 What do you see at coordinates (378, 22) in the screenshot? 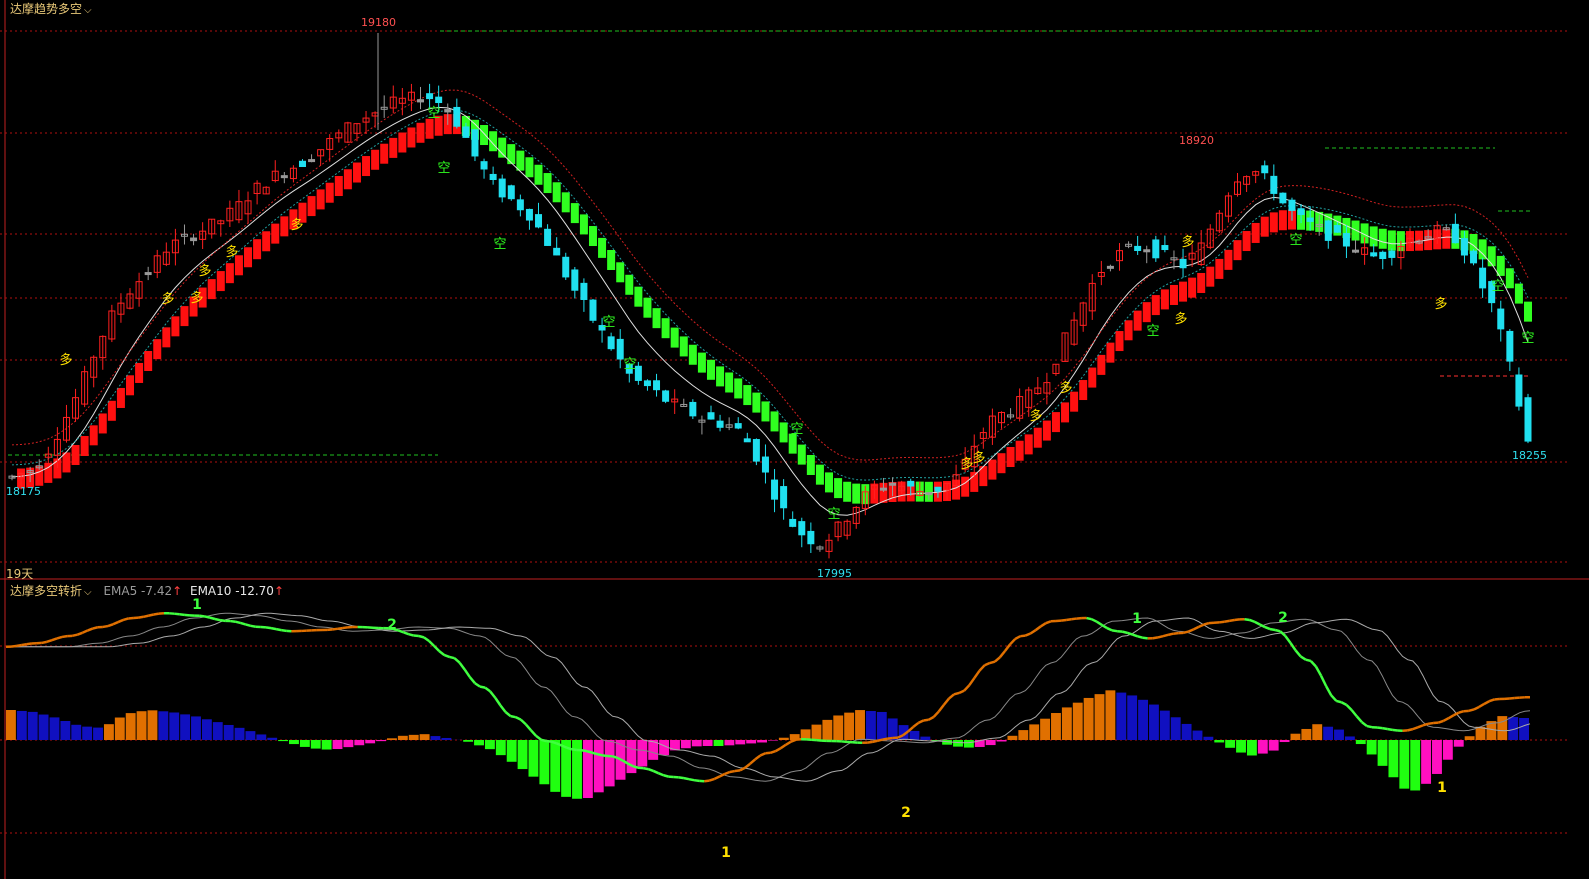
I see `high-price-label: 19180` at bounding box center [378, 22].